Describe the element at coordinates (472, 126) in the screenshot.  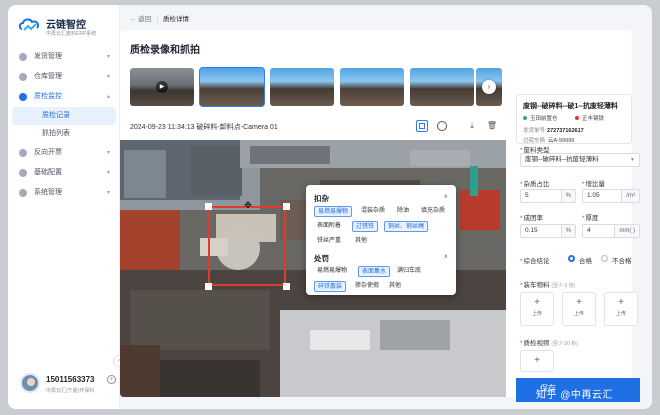
I see `download-icon: ⤓` at that location.